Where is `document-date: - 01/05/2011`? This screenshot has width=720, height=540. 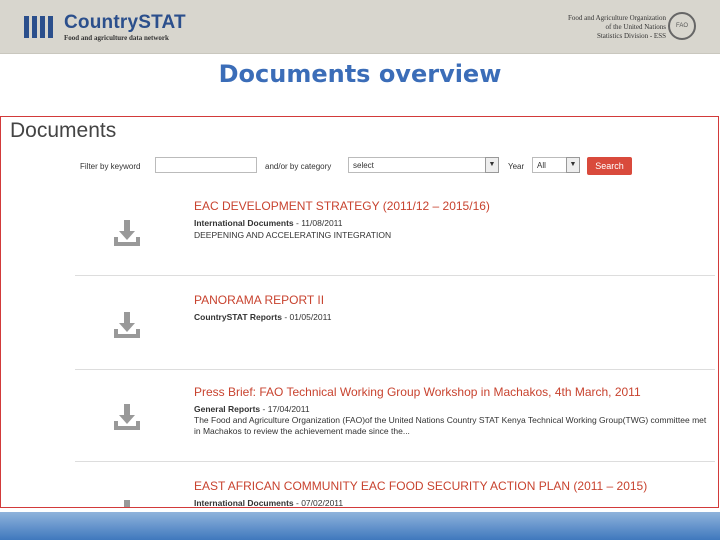 document-date: - 01/05/2011 is located at coordinates (307, 317).